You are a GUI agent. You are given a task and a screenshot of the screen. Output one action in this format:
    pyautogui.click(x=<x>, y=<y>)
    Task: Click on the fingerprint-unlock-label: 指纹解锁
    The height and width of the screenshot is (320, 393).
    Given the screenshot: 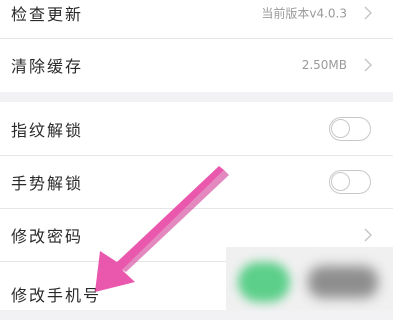 What is the action you would take?
    pyautogui.click(x=47, y=130)
    